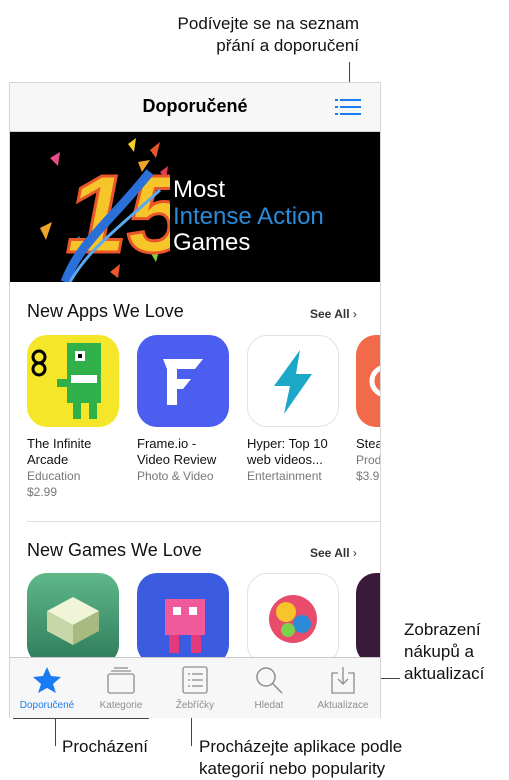 The height and width of the screenshot is (780, 509). I want to click on app-name: Stea, so click(368, 444).